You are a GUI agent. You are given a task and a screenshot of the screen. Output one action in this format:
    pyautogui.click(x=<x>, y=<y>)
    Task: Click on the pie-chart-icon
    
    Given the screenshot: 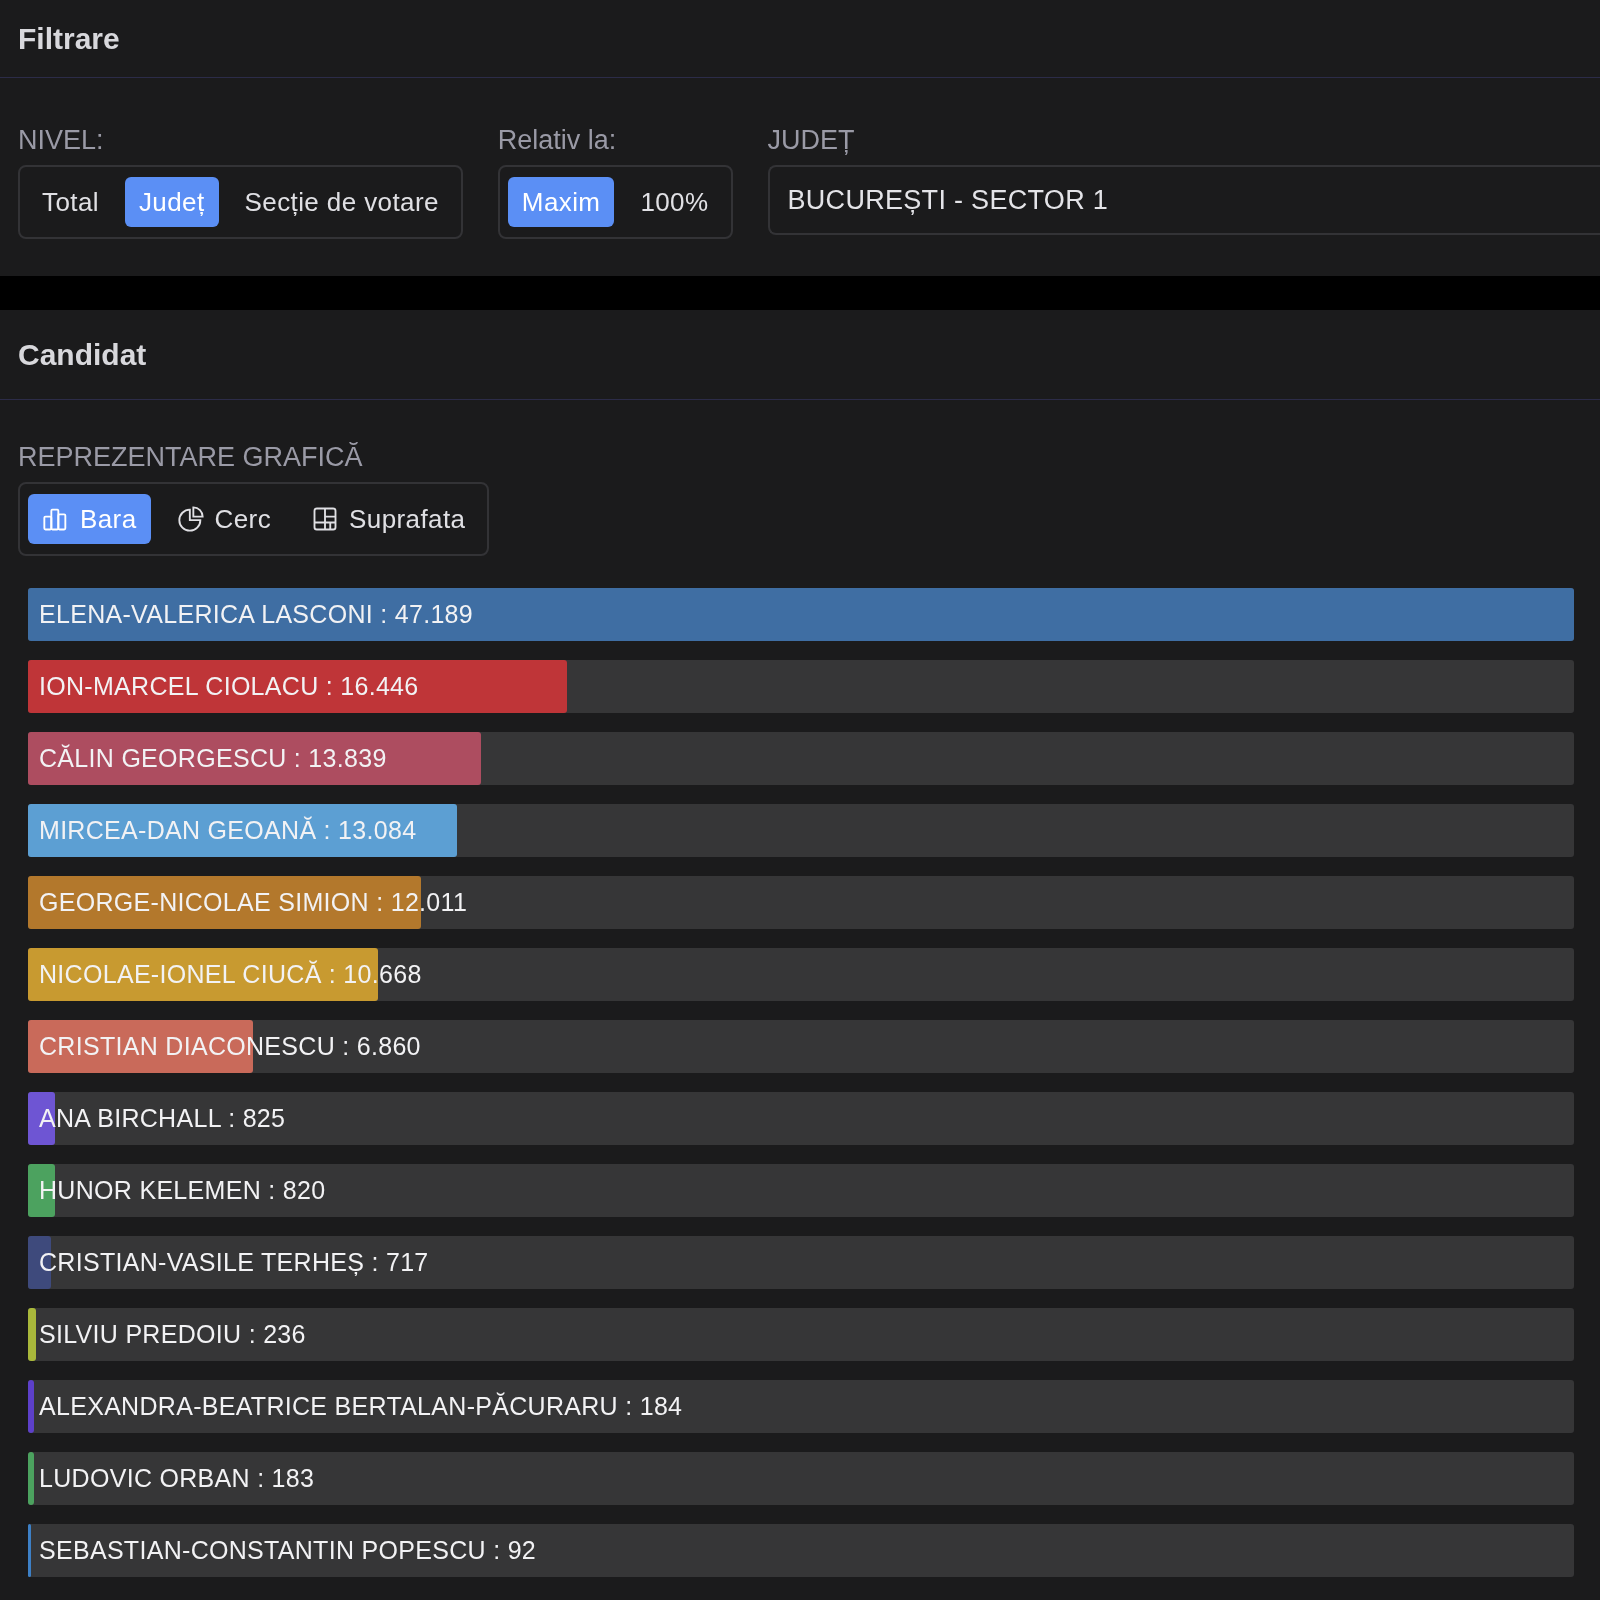 What is the action you would take?
    pyautogui.click(x=190, y=519)
    